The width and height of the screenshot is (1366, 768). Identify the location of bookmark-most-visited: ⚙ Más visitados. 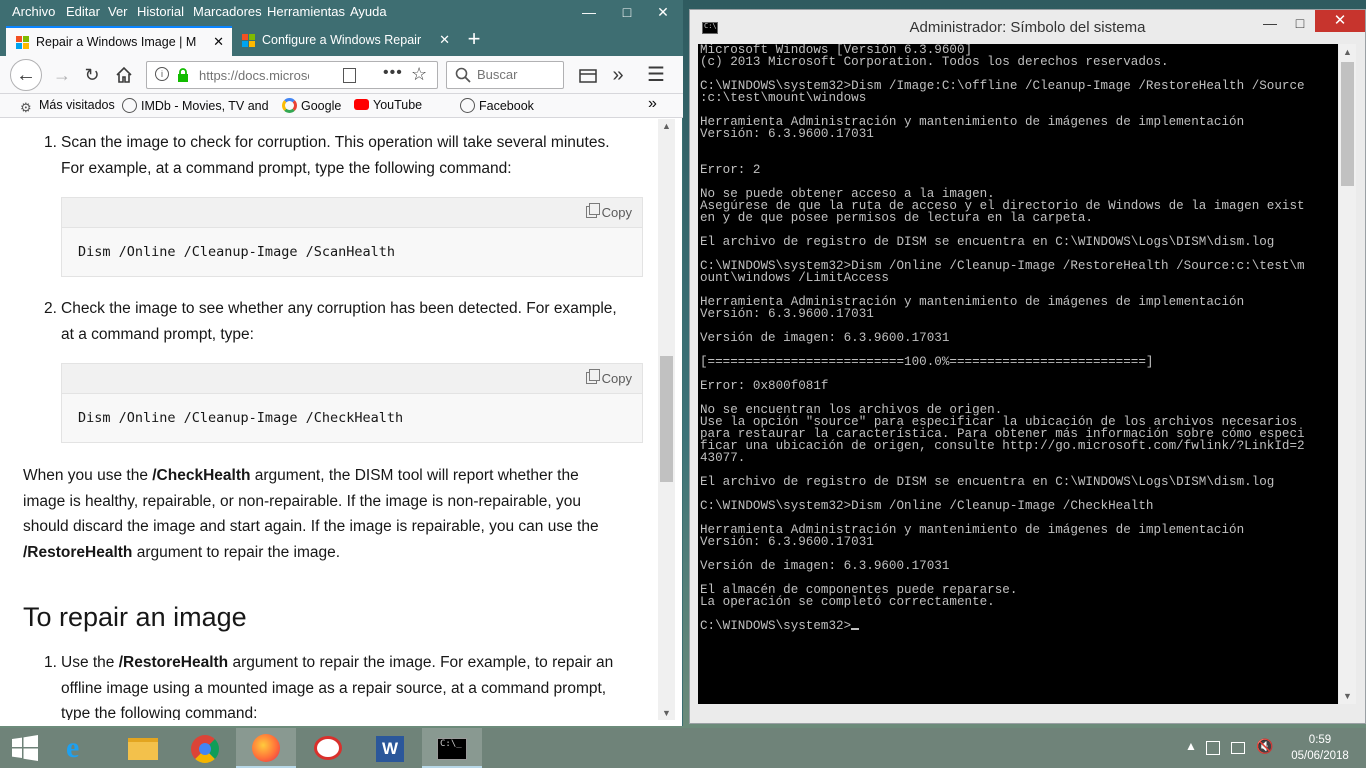
(67, 106).